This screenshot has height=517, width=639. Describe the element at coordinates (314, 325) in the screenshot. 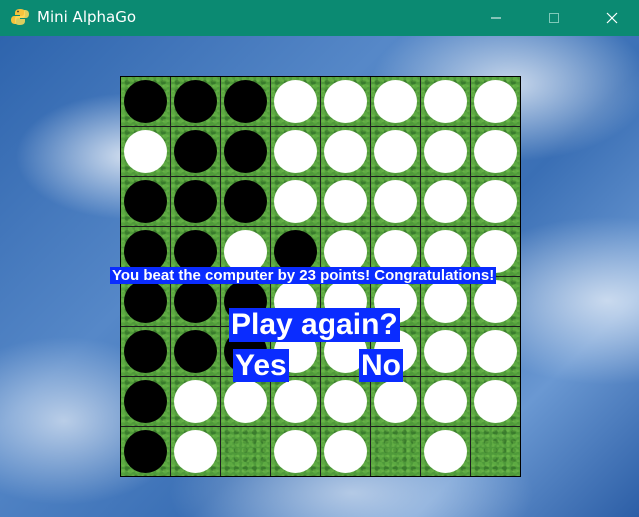

I see `play-again-prompt: Play again?` at that location.